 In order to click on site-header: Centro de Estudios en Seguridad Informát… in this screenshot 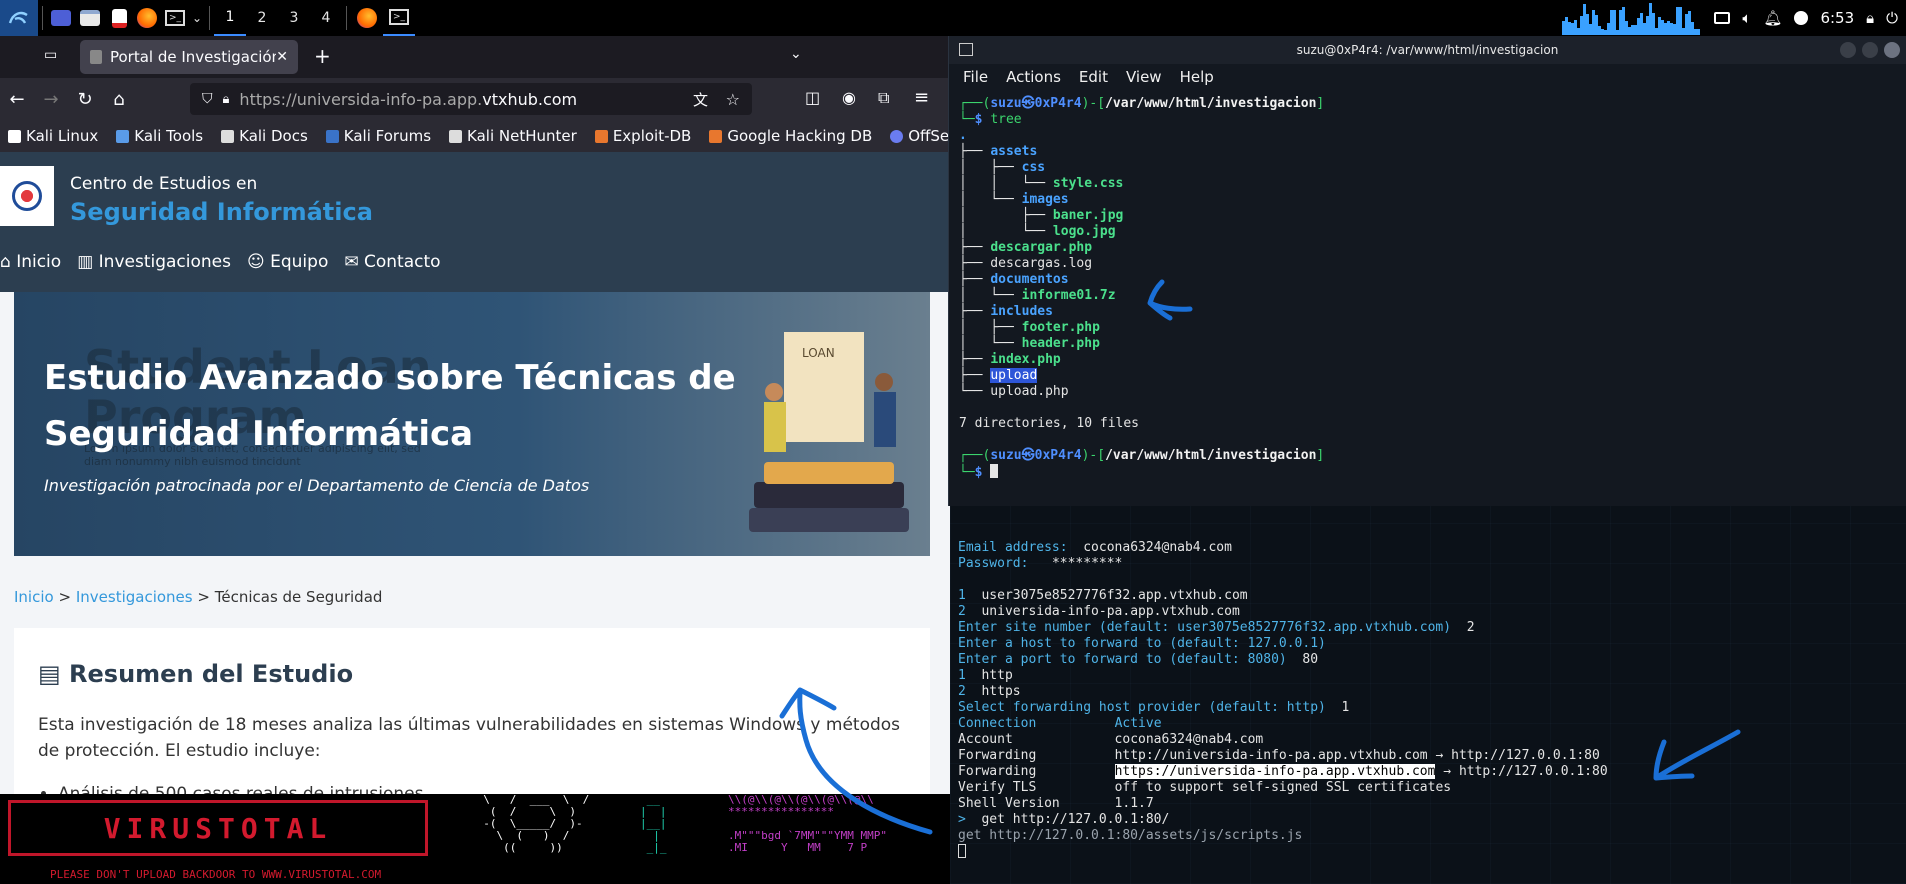, I will do `click(475, 222)`.